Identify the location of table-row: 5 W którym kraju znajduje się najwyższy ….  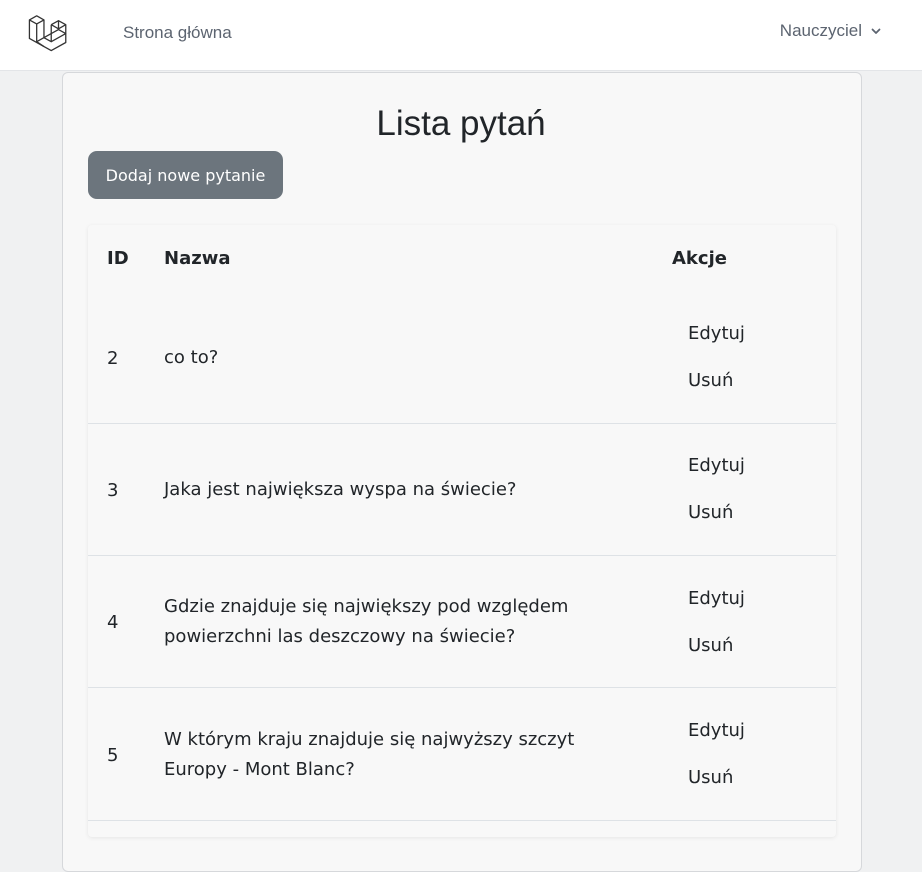
(462, 755).